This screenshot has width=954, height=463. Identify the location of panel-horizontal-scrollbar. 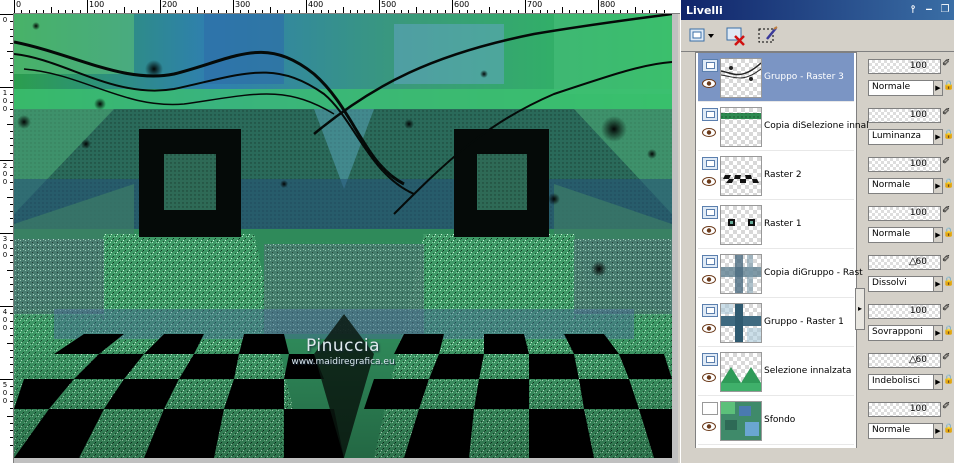
(824, 454).